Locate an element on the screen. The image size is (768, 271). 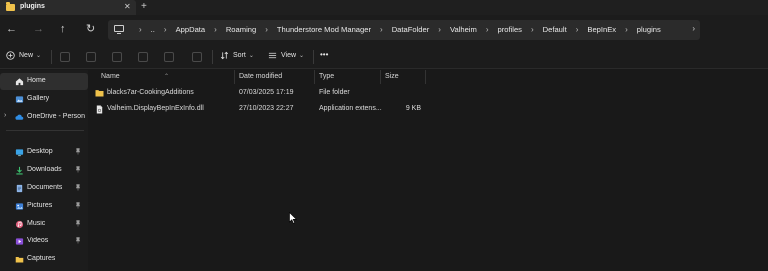
sidebar-item-documents: Documents is located at coordinates (44, 188).